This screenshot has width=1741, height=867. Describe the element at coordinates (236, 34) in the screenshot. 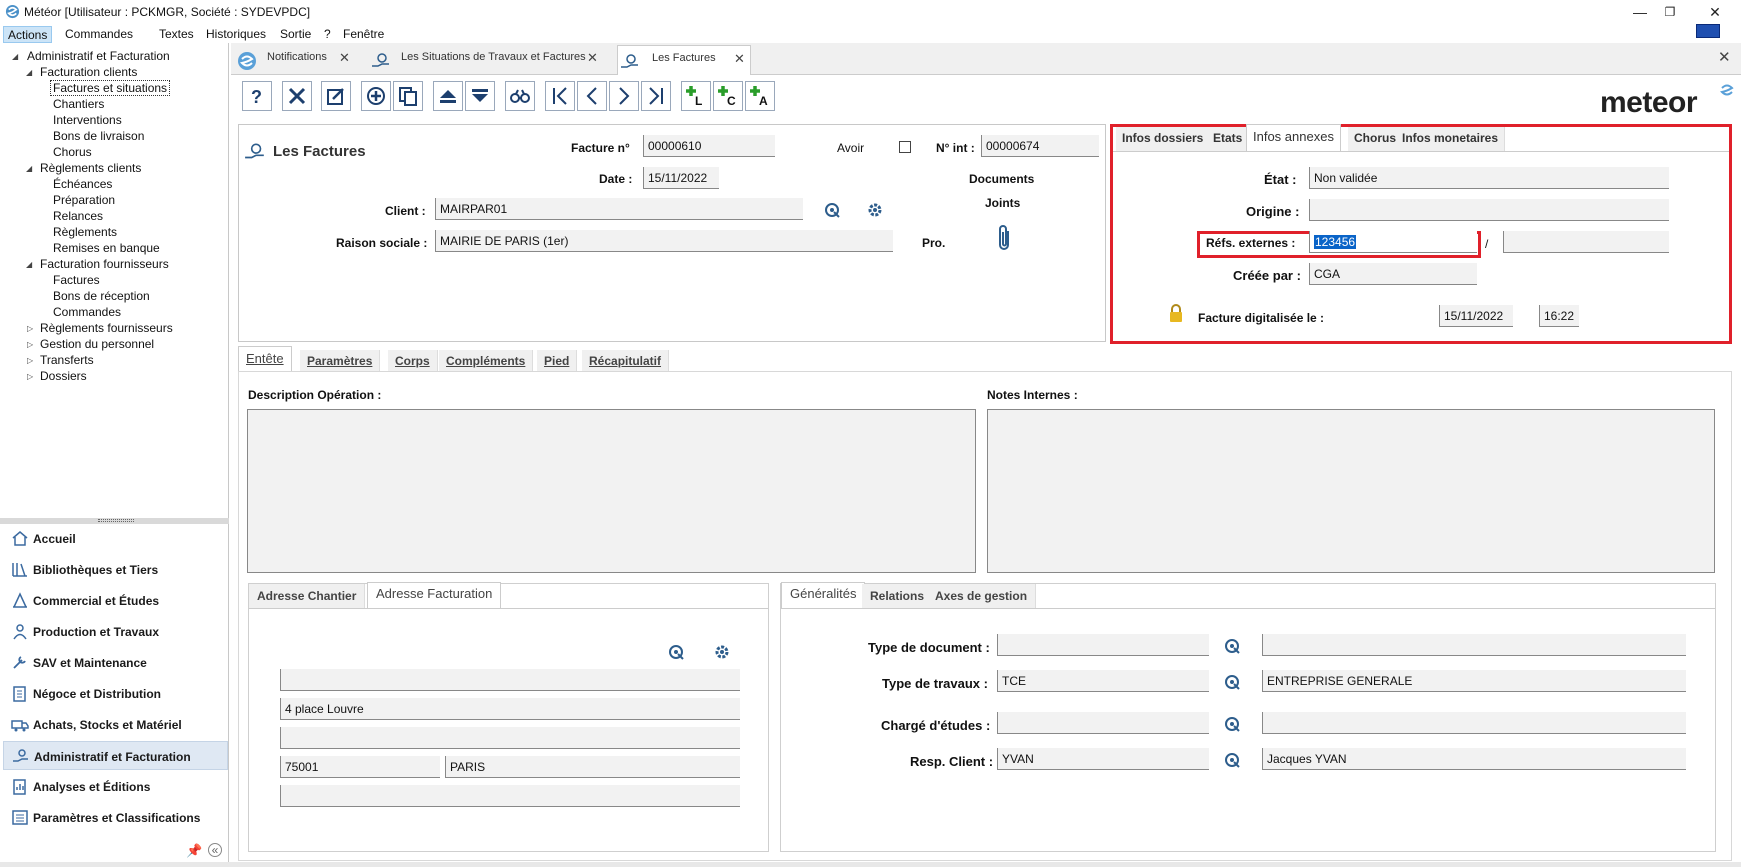

I see `menu-historiques: Historiques` at that location.